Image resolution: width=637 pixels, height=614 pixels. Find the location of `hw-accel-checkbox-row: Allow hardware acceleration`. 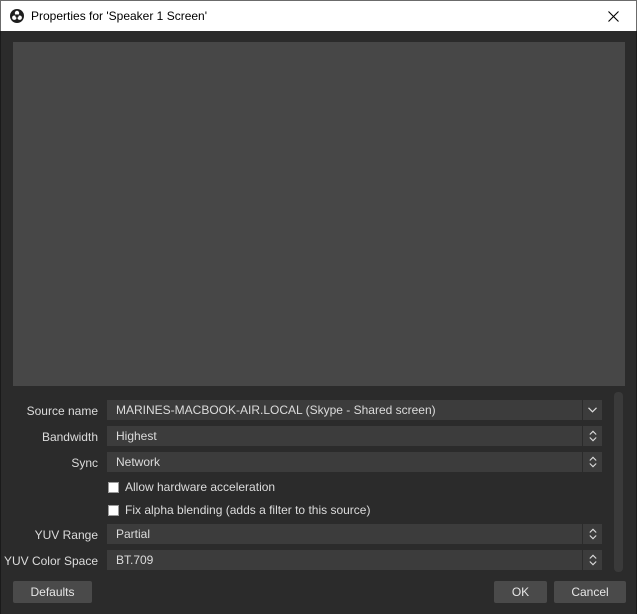

hw-accel-checkbox-row: Allow hardware acceleration is located at coordinates (191, 487).